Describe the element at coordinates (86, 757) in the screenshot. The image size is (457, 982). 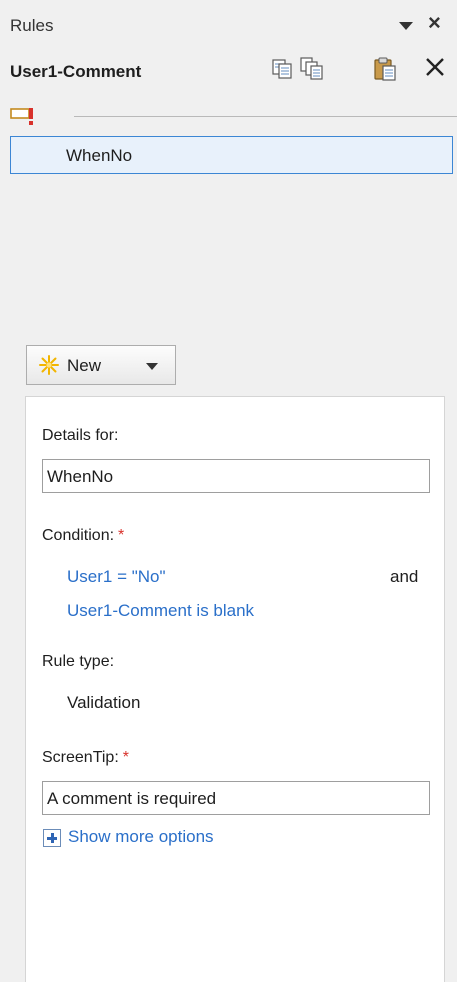
I see `screentip-label: ScreenTip: *` at that location.